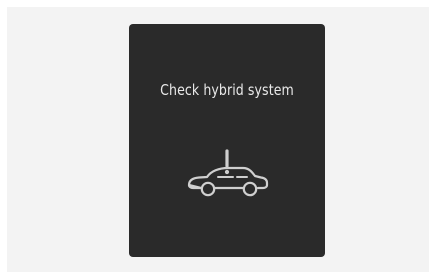 Image resolution: width=436 pixels, height=279 pixels. Describe the element at coordinates (227, 174) in the screenshot. I see `car-warning-icon` at that location.